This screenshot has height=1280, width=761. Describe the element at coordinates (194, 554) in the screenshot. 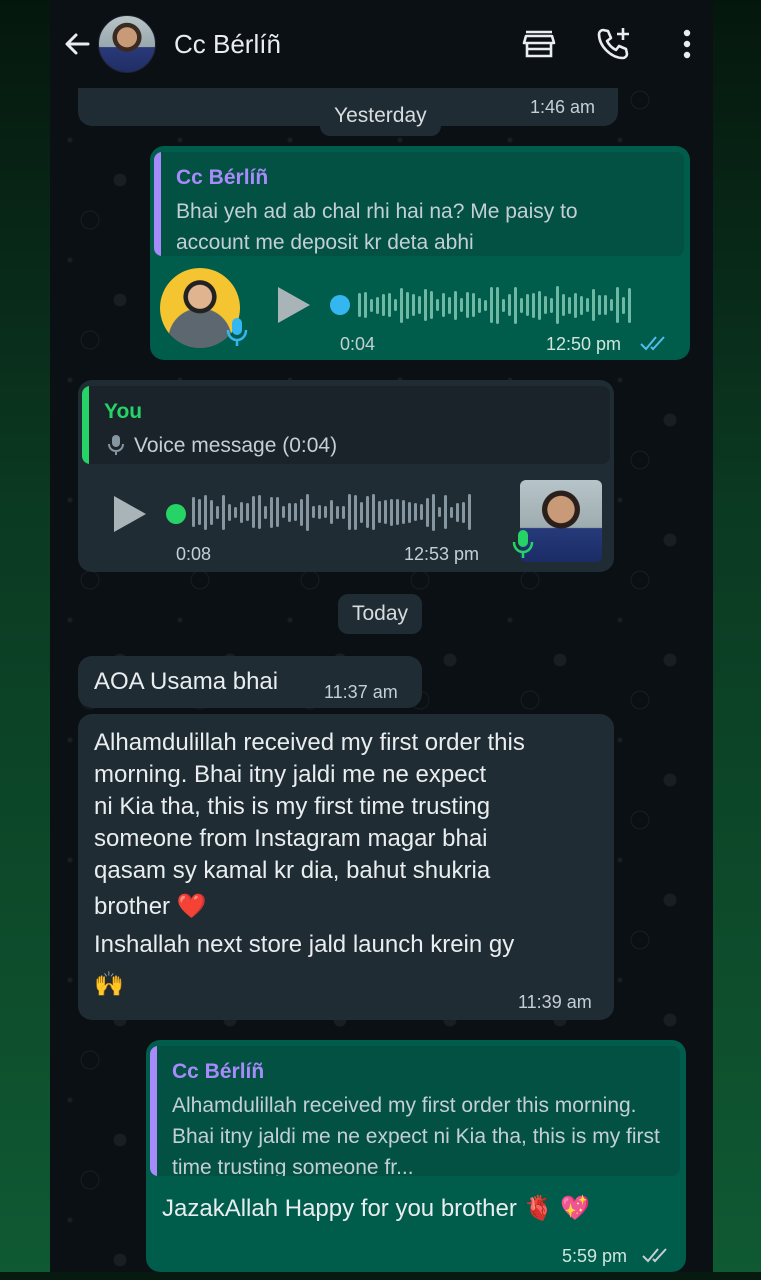

I see `voice-duration: 0:08` at that location.